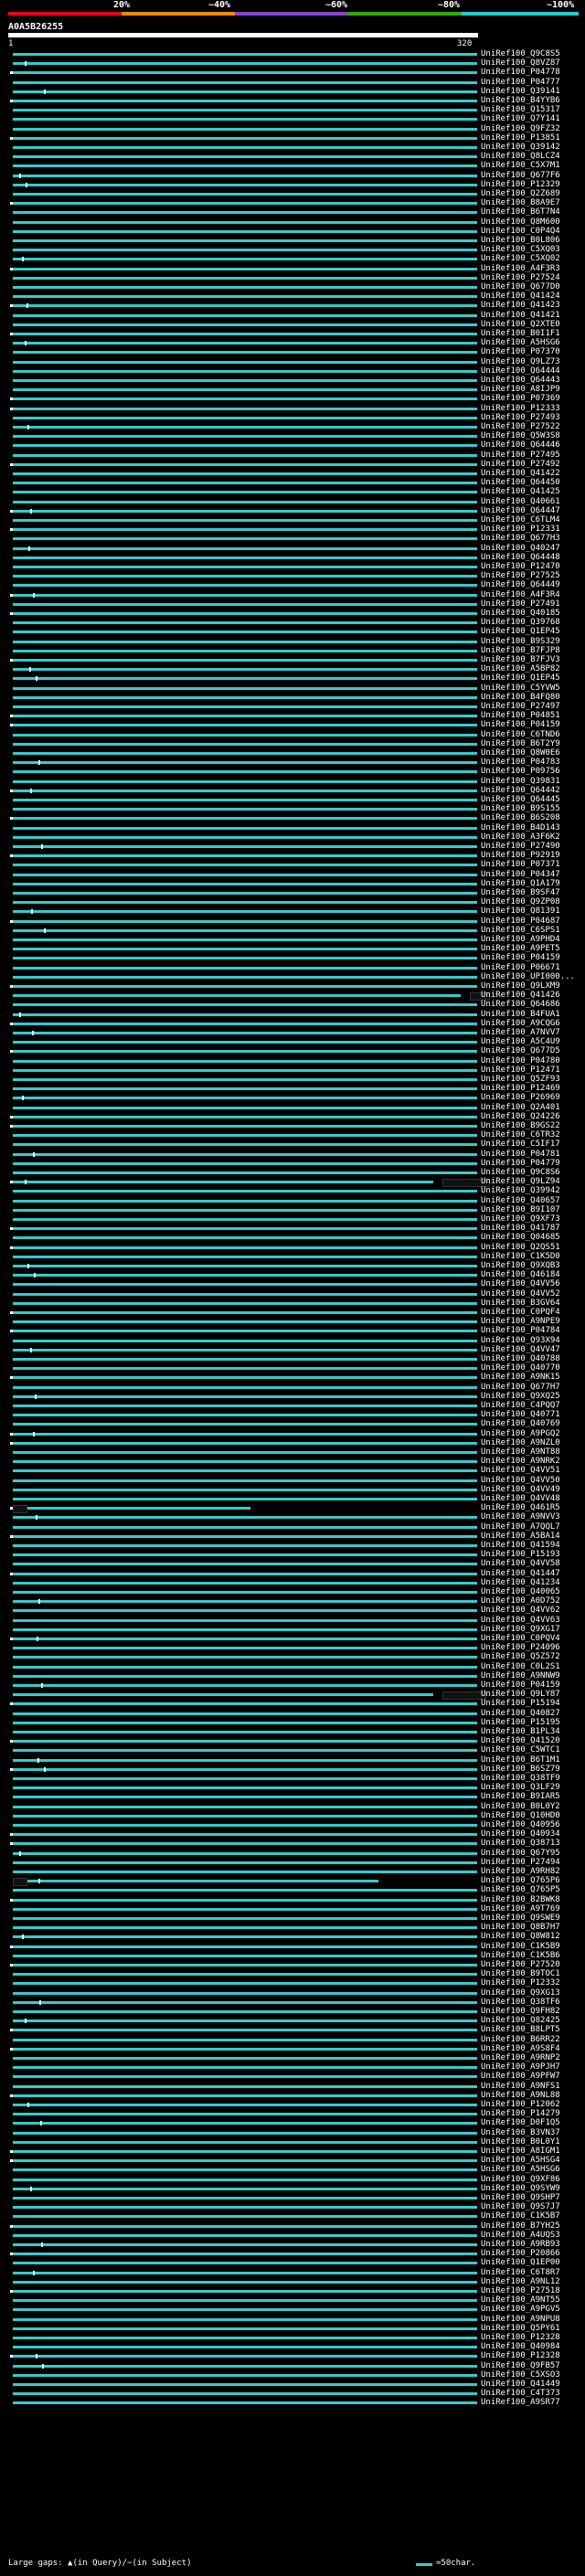 Image resolution: width=585 pixels, height=2576 pixels. Describe the element at coordinates (520, 1806) in the screenshot. I see `hit-accession-link: UniRef100_B0L0Y2` at that location.